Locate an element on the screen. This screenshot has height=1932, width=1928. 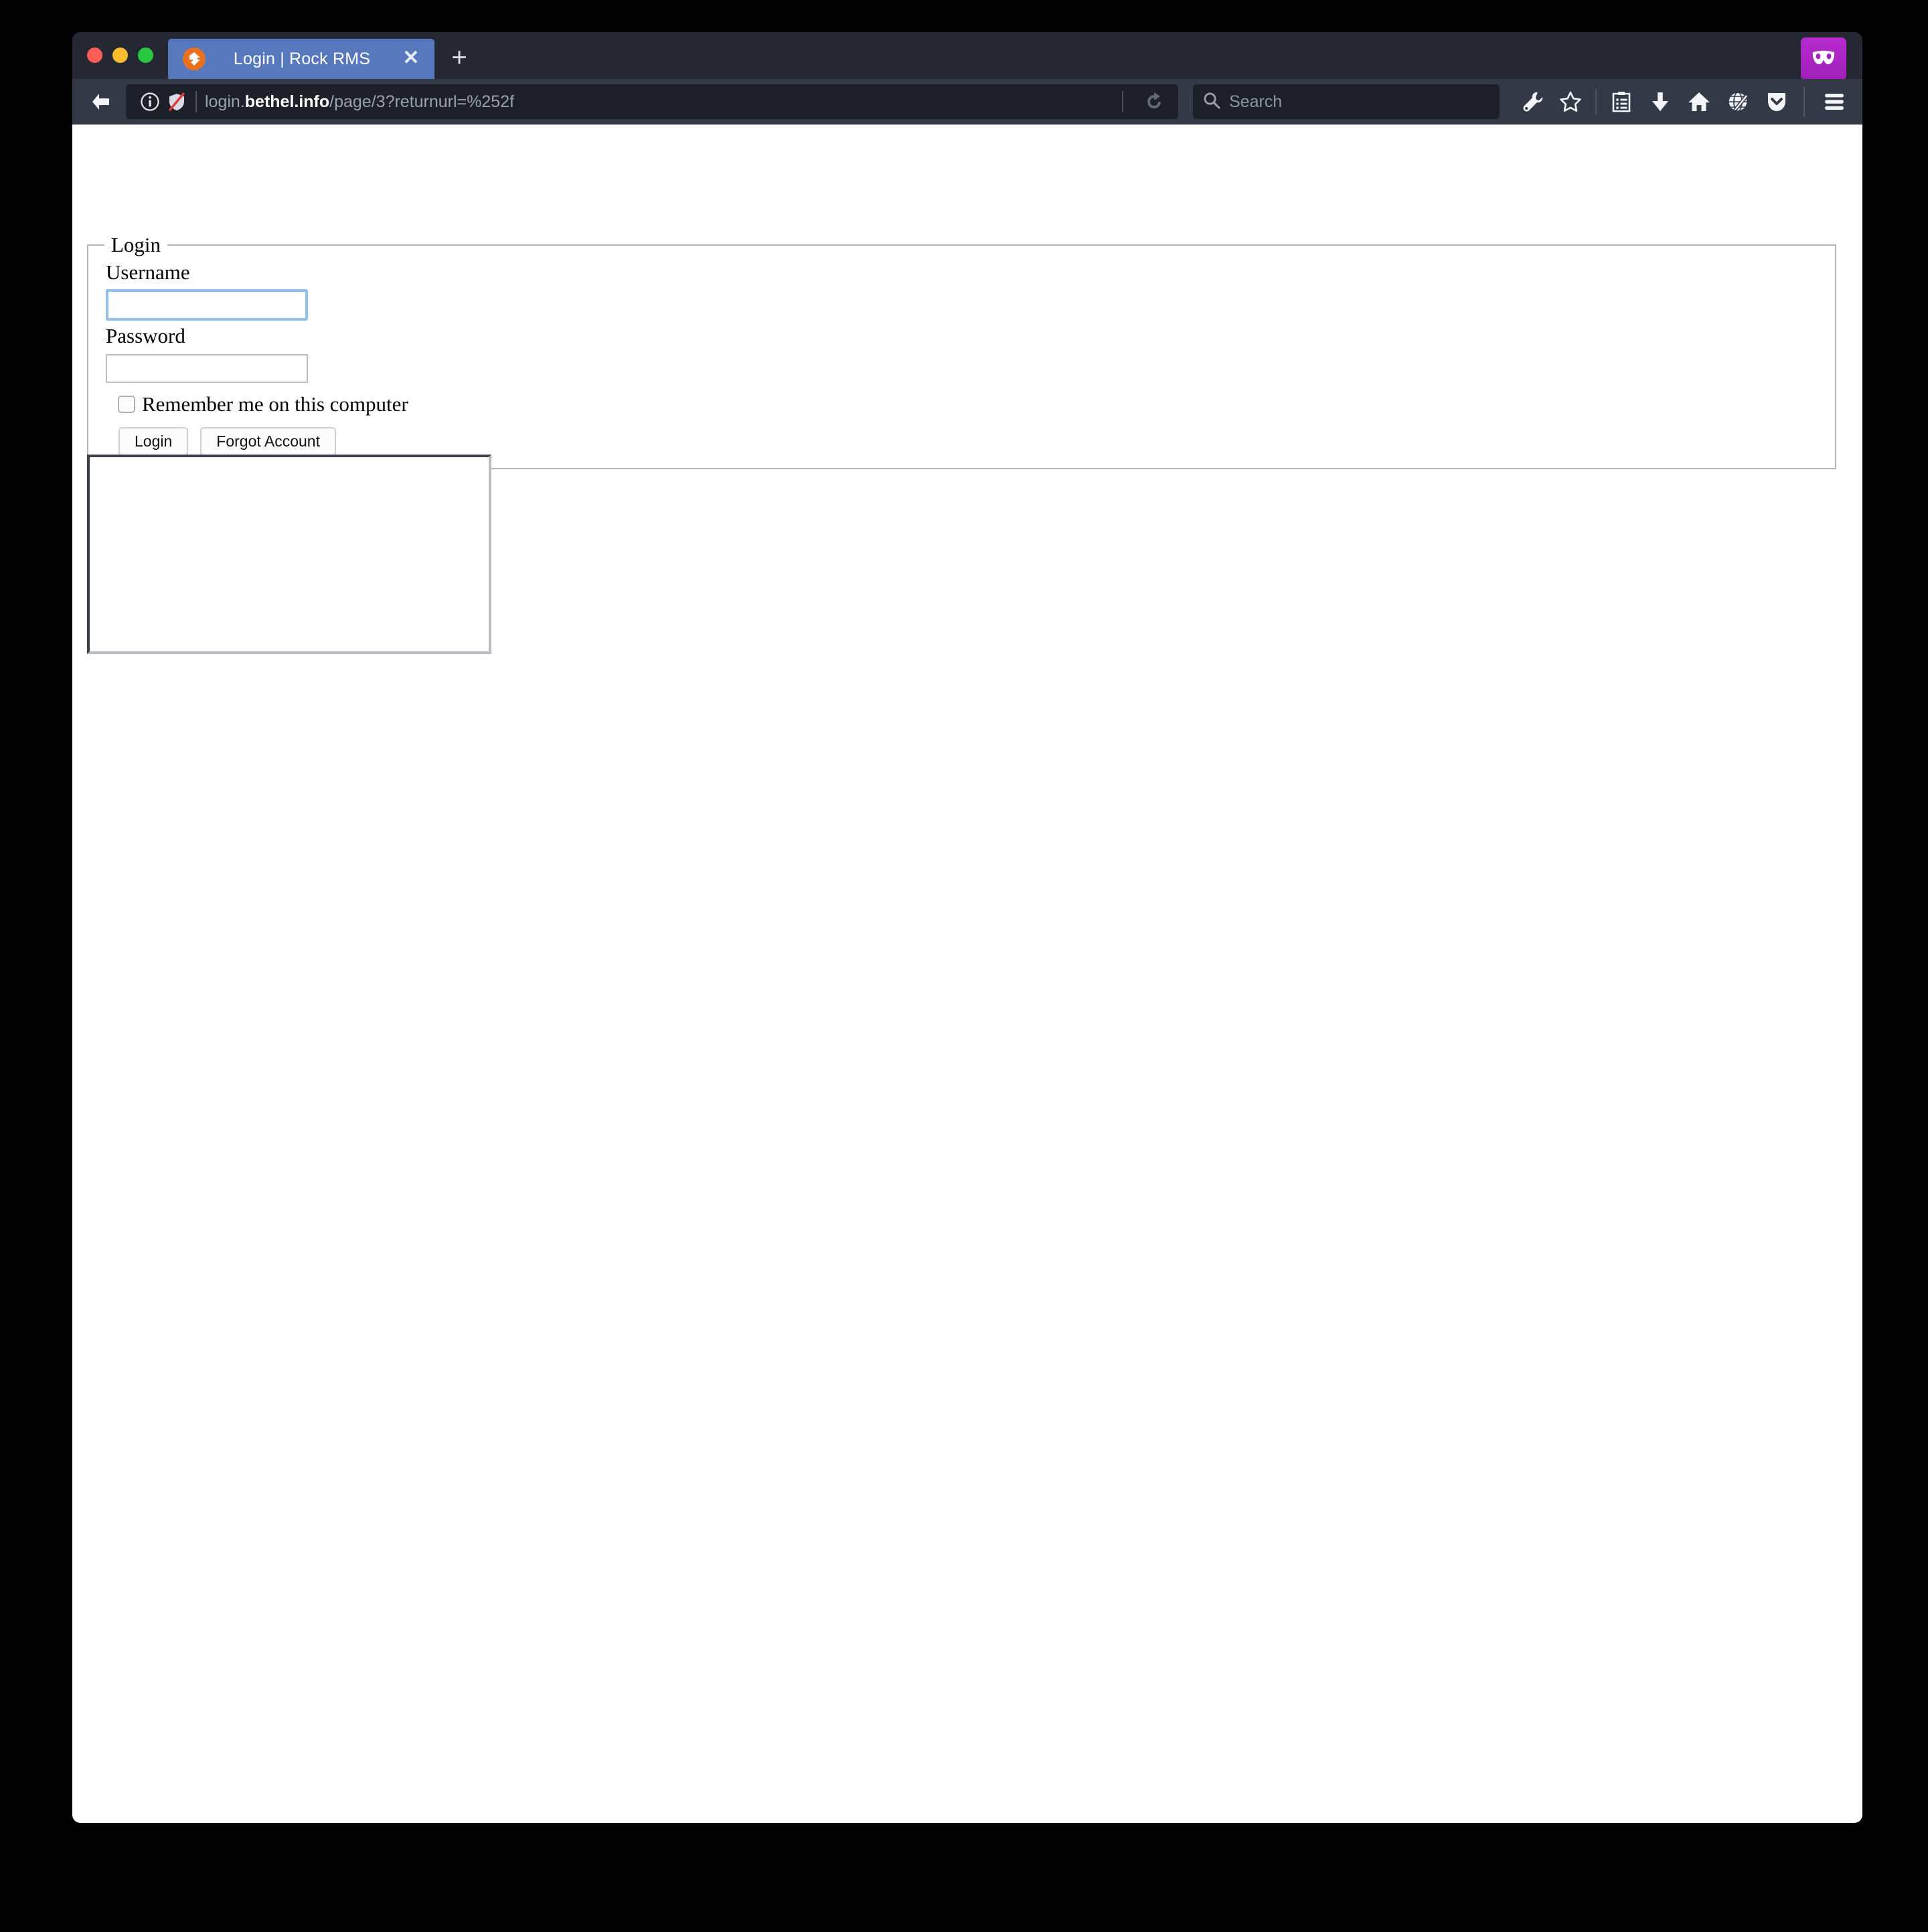
download-icon is located at coordinates (1660, 102).